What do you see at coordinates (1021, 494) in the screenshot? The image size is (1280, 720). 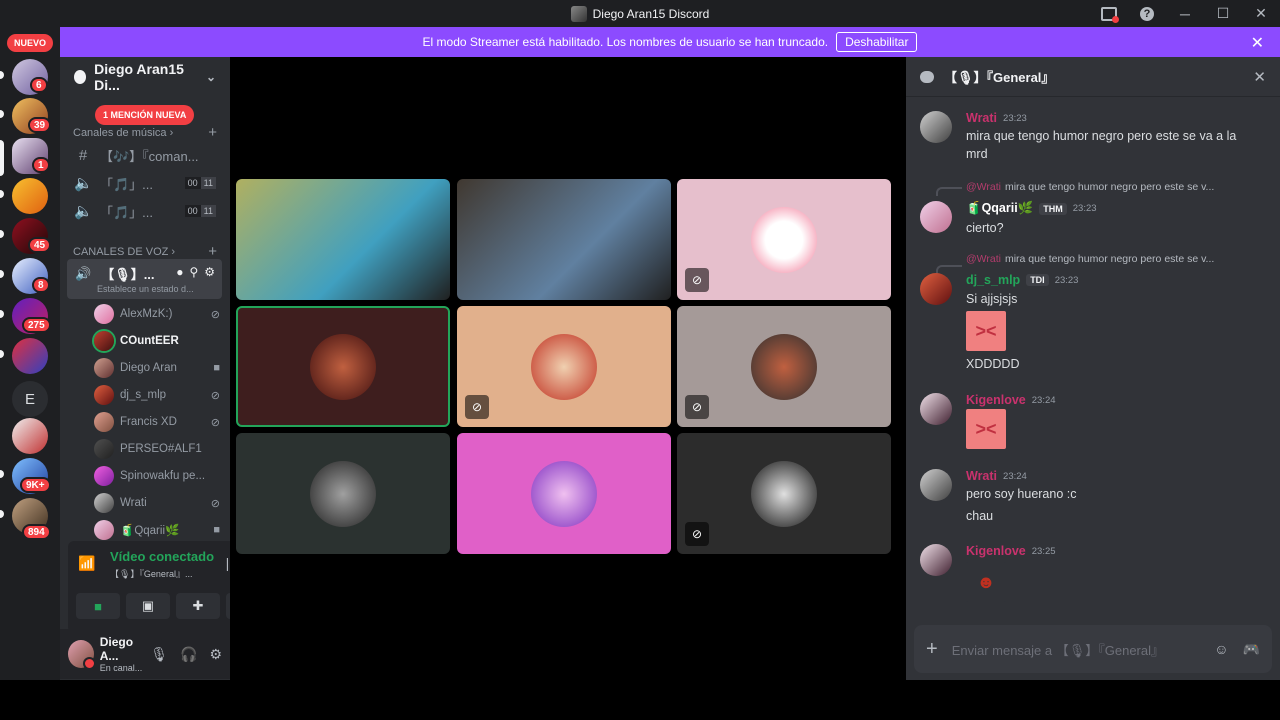 I see `message-text: pero soy huerano :c` at bounding box center [1021, 494].